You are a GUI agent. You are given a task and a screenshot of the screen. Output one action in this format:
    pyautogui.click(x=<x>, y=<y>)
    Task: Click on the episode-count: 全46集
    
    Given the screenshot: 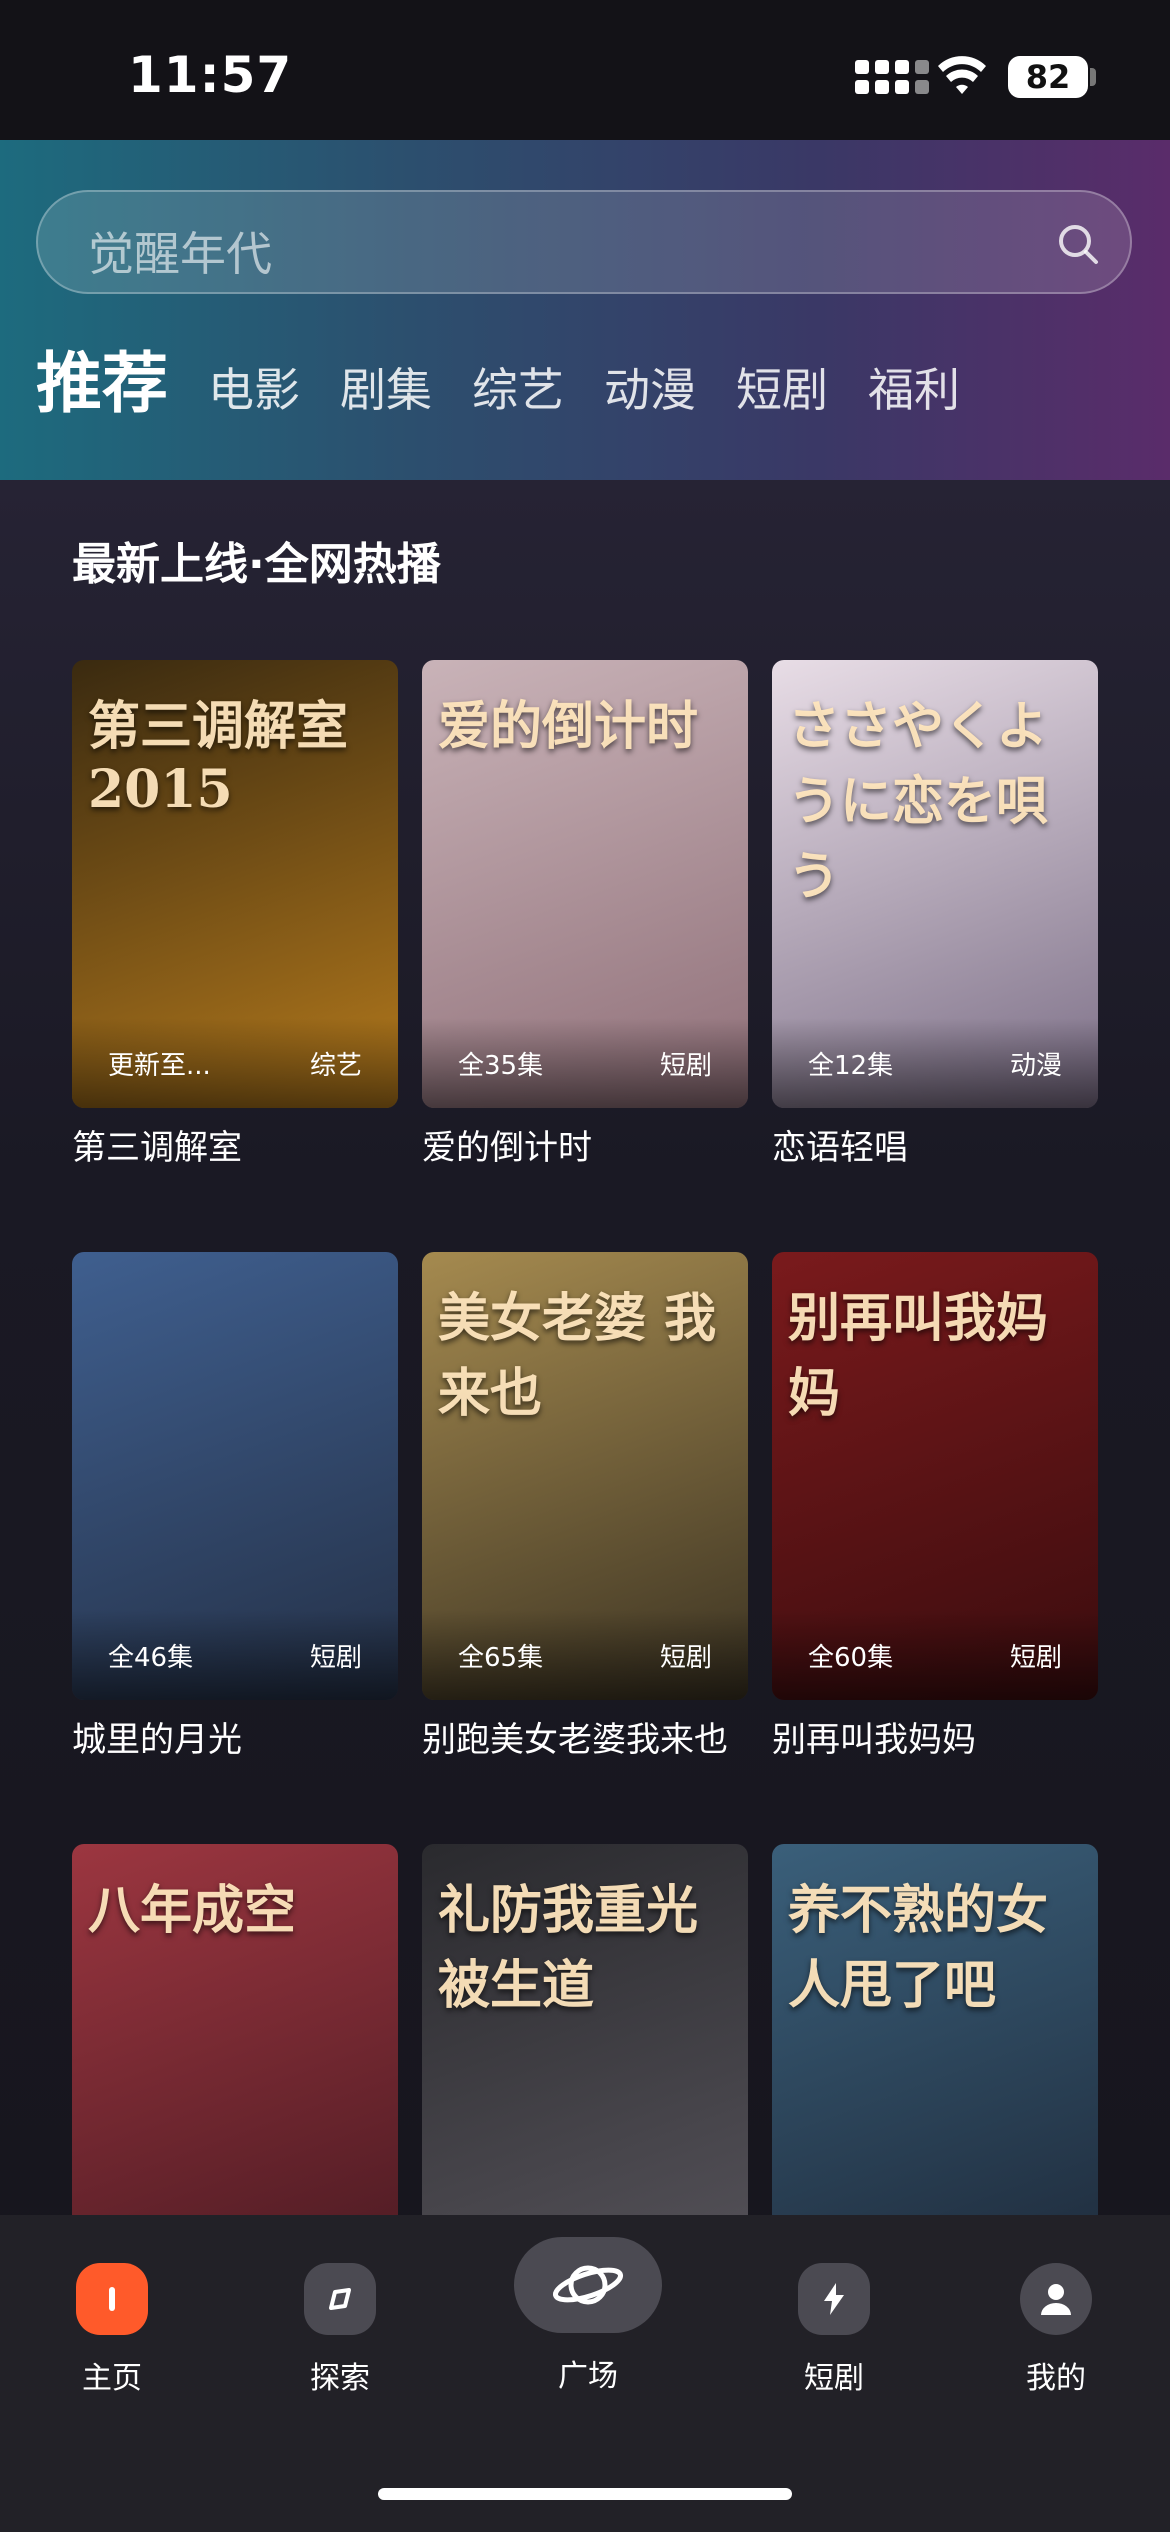 What is the action you would take?
    pyautogui.click(x=151, y=1658)
    